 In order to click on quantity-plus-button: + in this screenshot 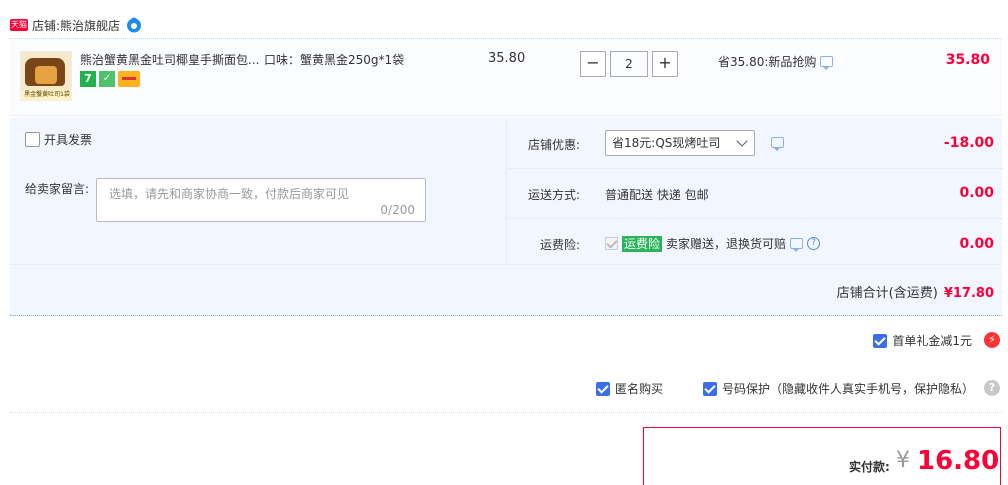, I will do `click(665, 64)`.